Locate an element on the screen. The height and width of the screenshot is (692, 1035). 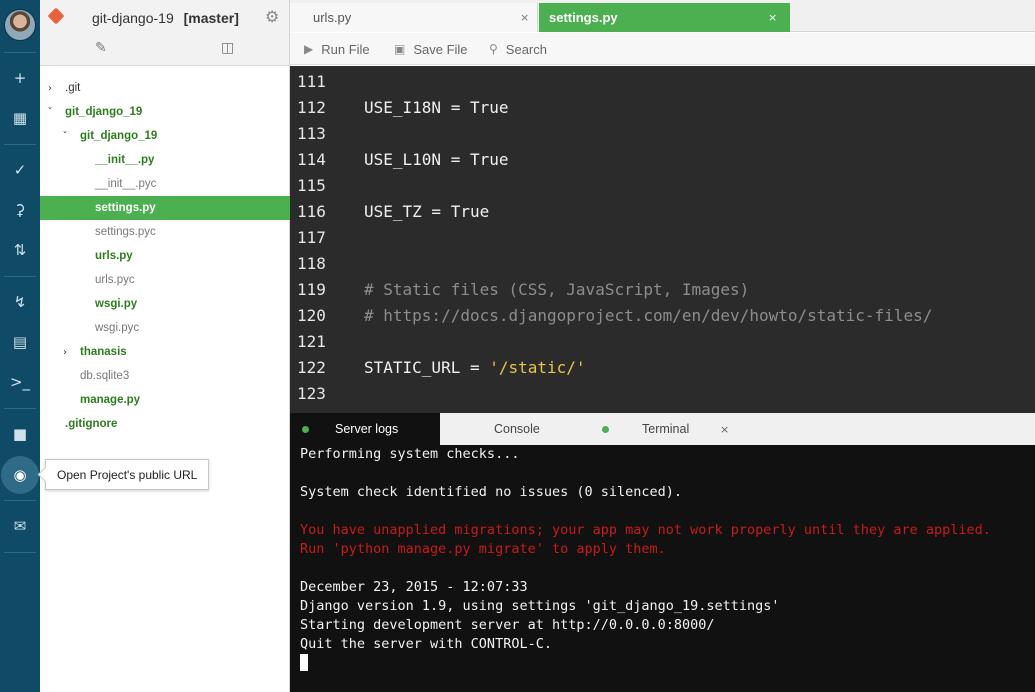
tab-terminal: Terminal × is located at coordinates (665, 429).